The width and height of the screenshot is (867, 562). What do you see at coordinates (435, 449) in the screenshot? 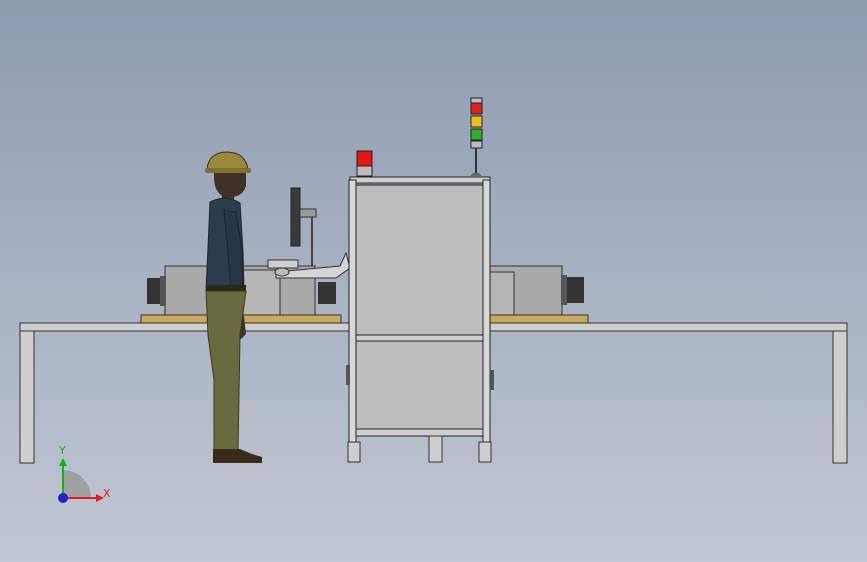
I see `cabinet-foot-center` at bounding box center [435, 449].